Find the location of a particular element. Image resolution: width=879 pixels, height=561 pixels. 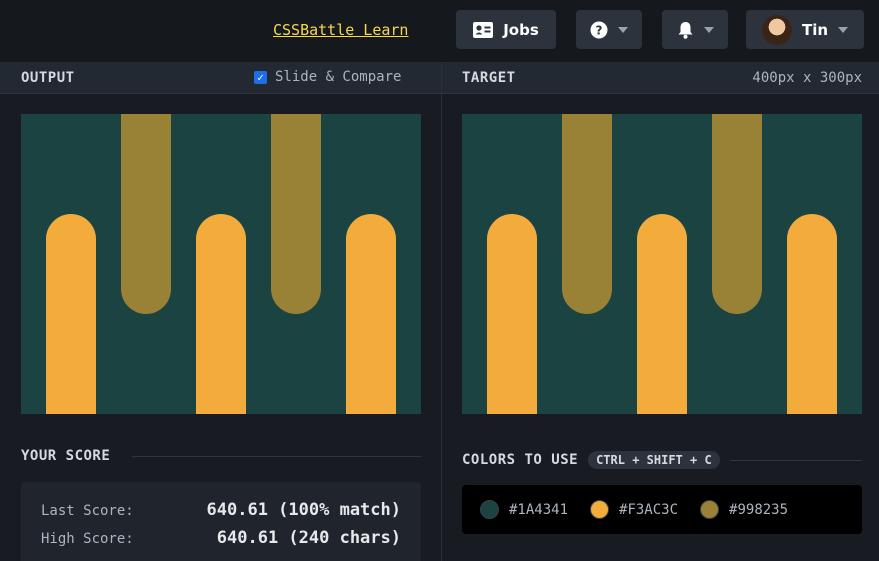

user-name: Tin is located at coordinates (815, 29).